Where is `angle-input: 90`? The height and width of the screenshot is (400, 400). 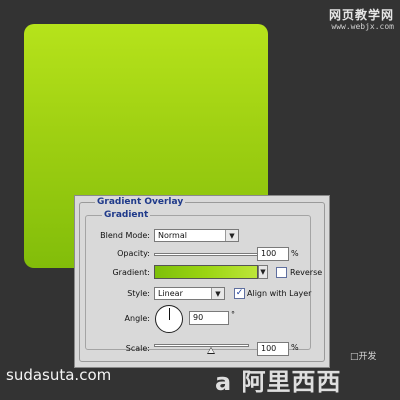 angle-input: 90 is located at coordinates (209, 318).